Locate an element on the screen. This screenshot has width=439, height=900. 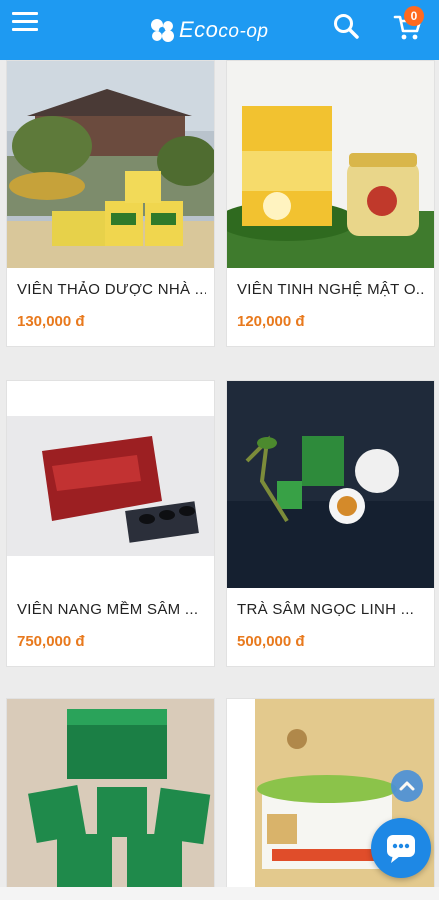
cart-count-badge: 0 is located at coordinates (414, 16).